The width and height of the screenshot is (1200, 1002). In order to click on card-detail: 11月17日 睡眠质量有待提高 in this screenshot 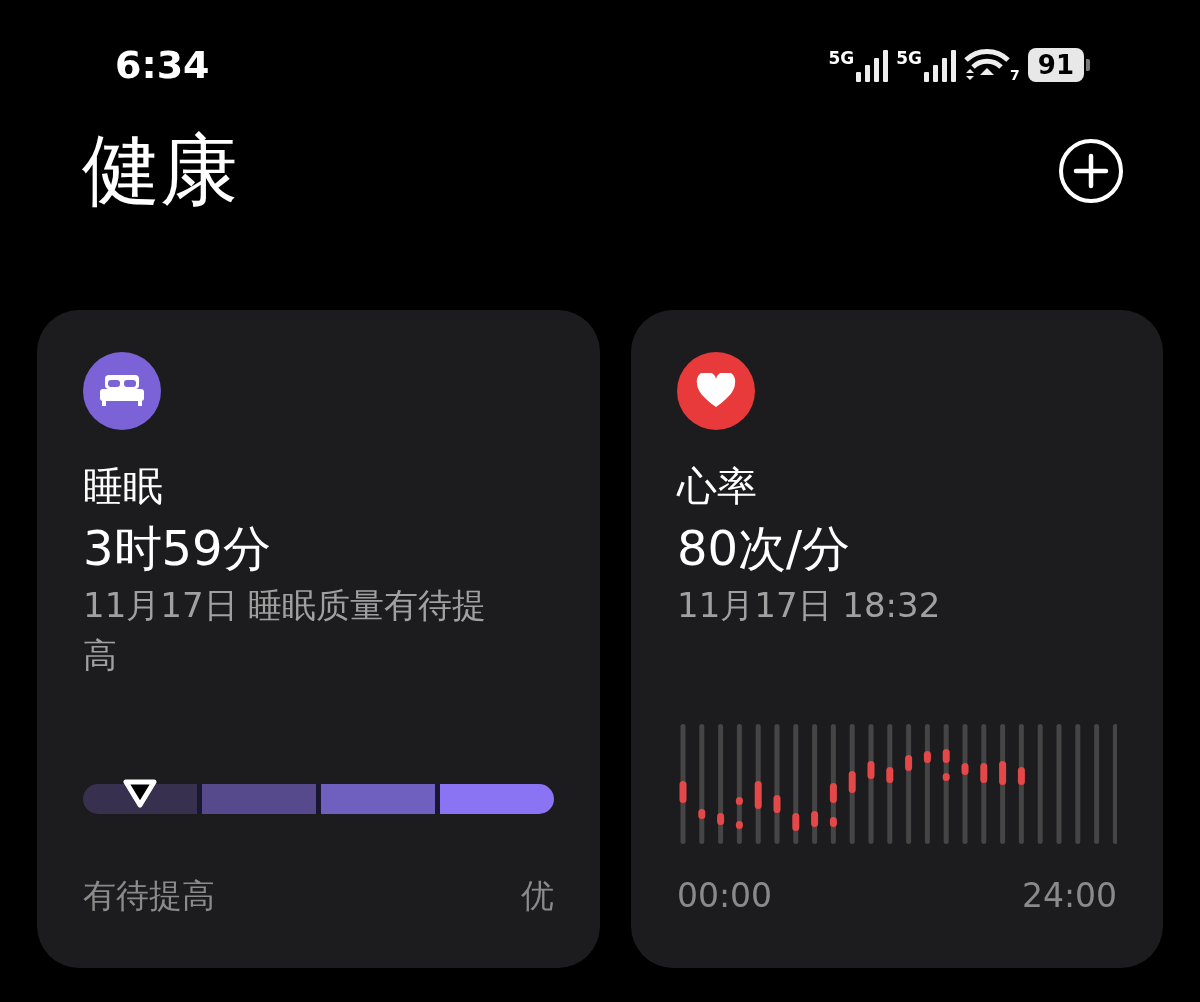, I will do `click(285, 630)`.